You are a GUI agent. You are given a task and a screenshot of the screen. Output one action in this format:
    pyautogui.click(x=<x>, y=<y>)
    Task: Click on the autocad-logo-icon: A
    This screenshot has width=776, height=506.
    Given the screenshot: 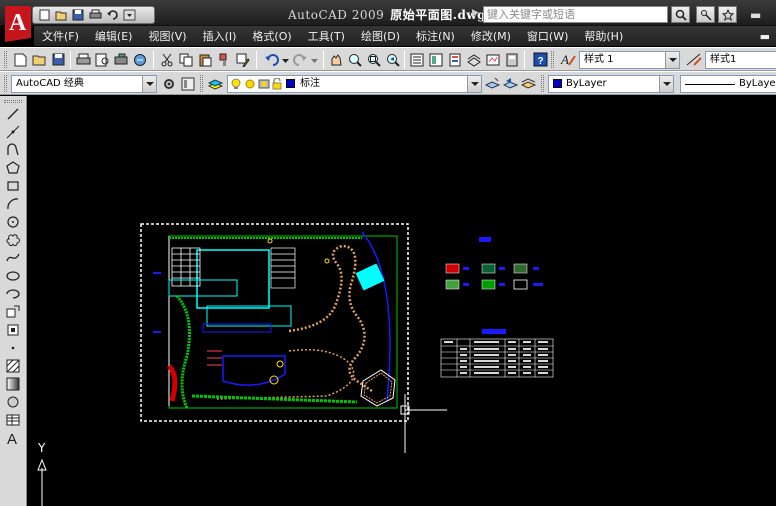 What is the action you would take?
    pyautogui.click(x=18, y=24)
    